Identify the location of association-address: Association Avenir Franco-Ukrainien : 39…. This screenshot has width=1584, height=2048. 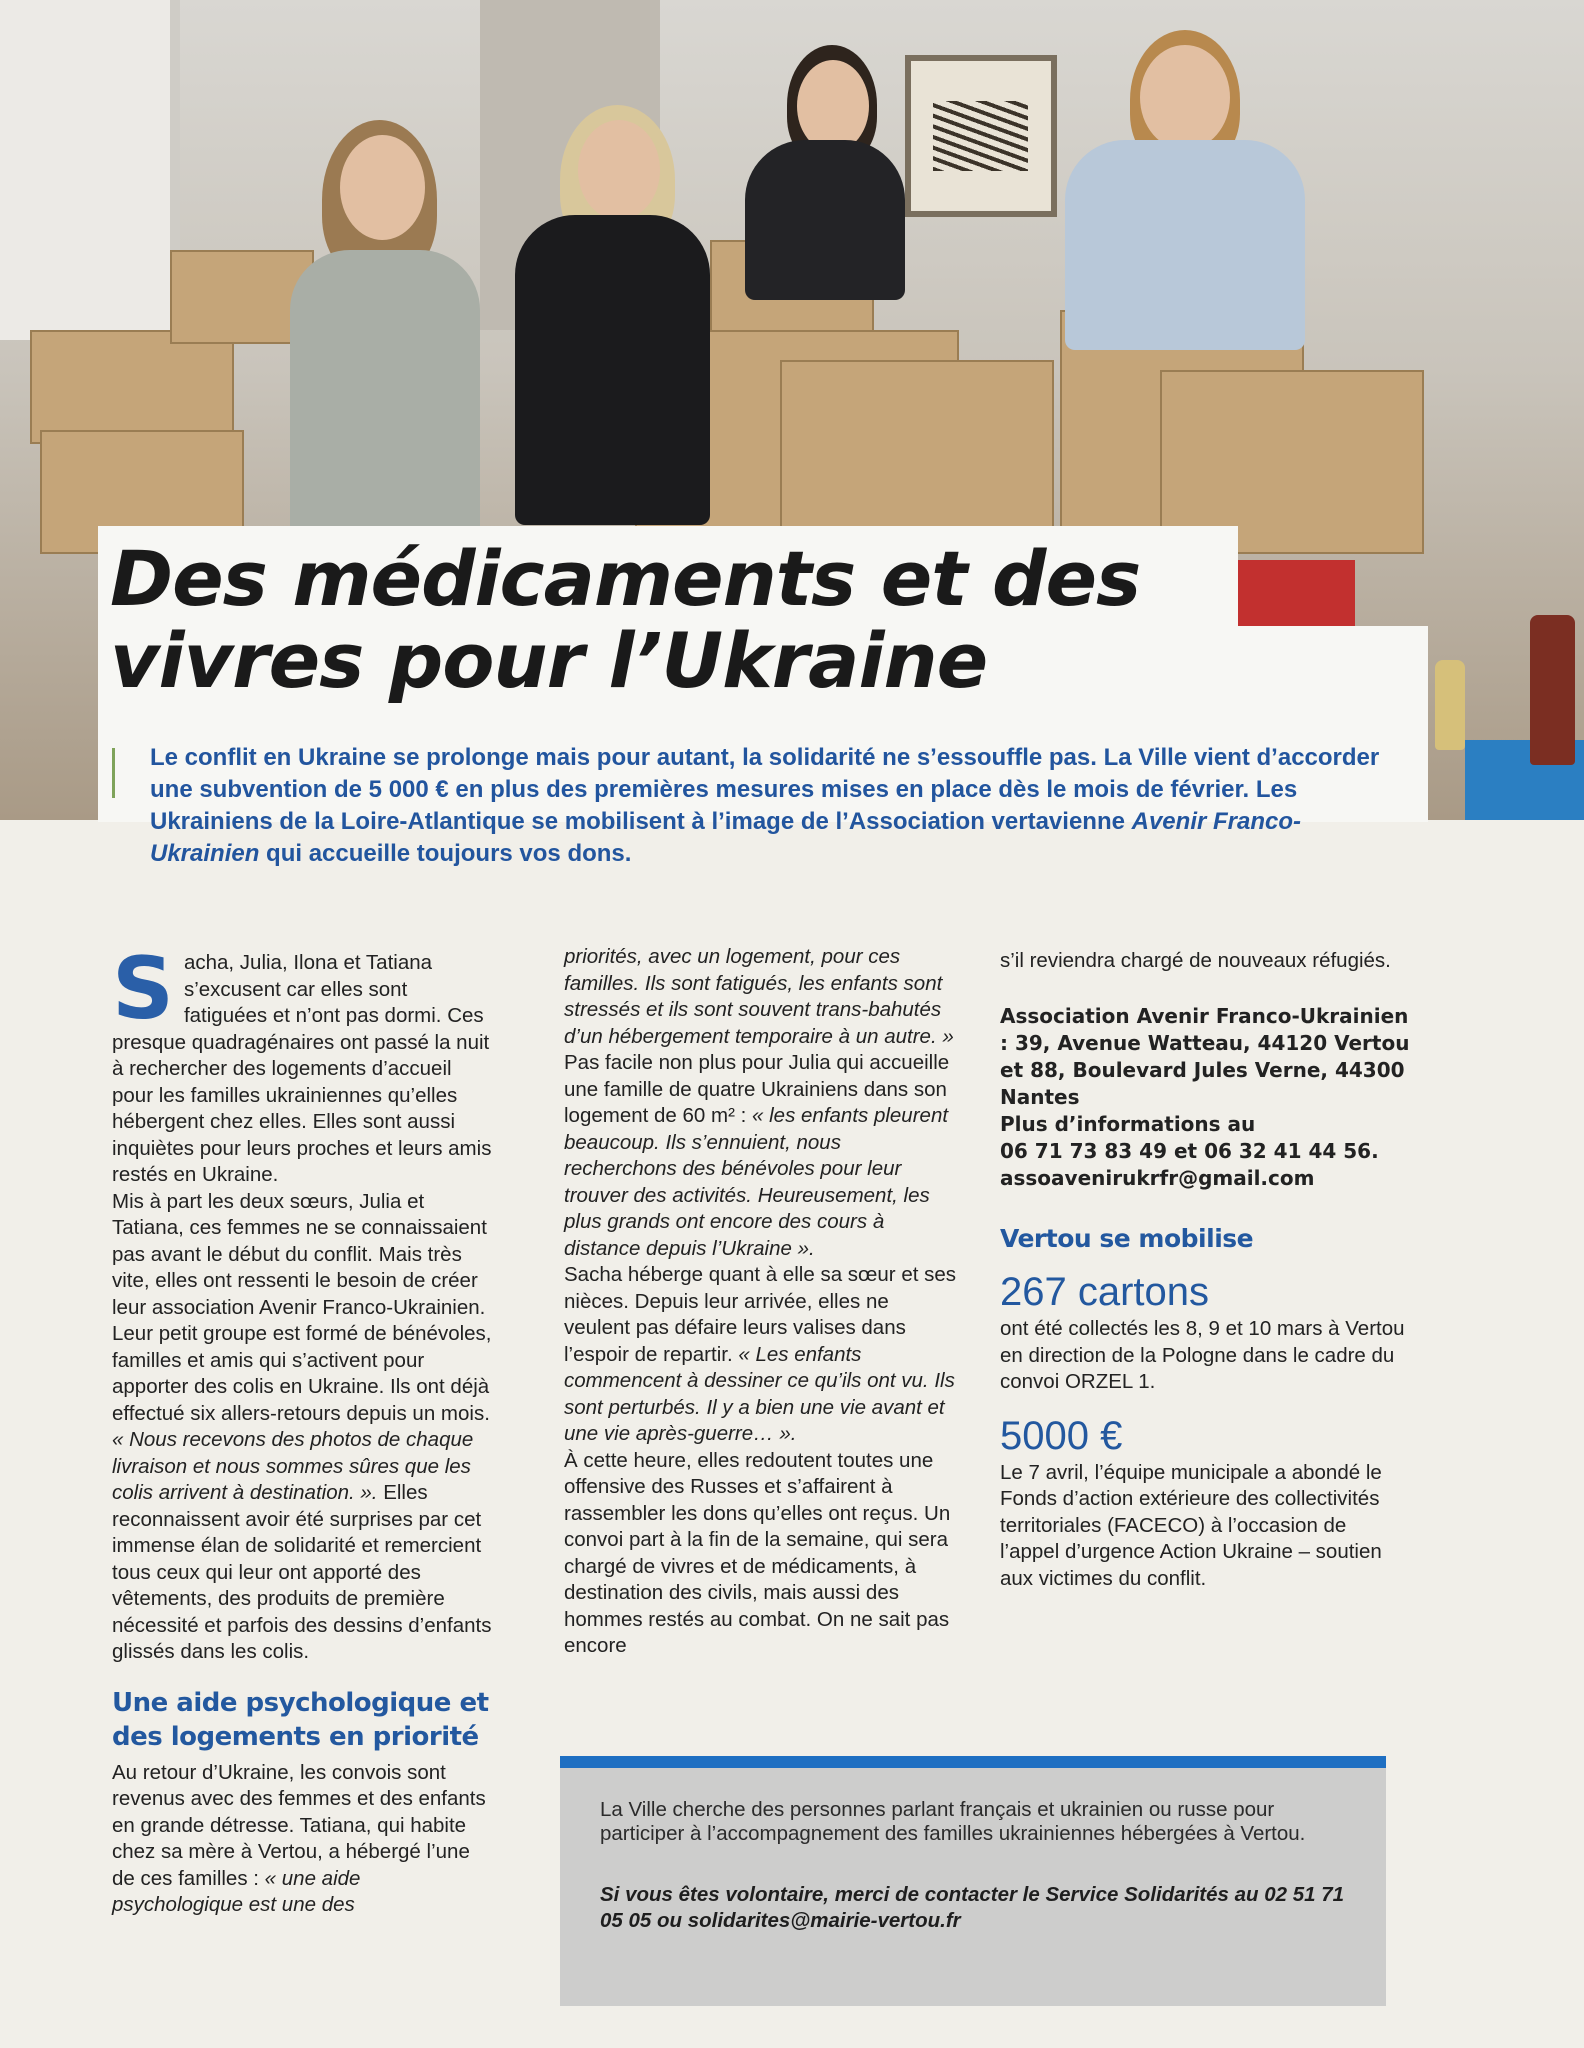
(1205, 1096).